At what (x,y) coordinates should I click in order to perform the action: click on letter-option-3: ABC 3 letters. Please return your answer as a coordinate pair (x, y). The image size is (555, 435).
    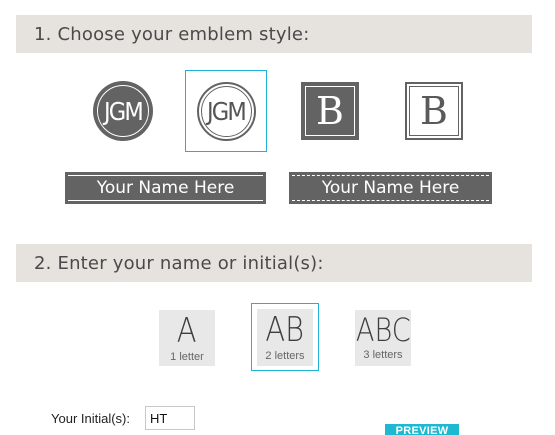
    Looking at the image, I should click on (383, 338).